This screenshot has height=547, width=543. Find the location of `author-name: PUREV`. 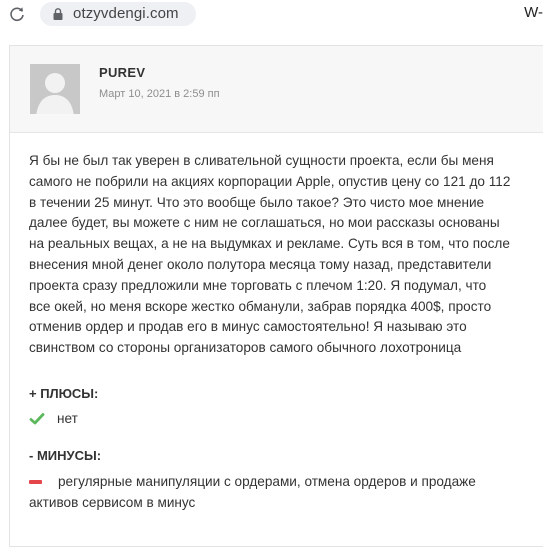

author-name: PUREV is located at coordinates (122, 72).